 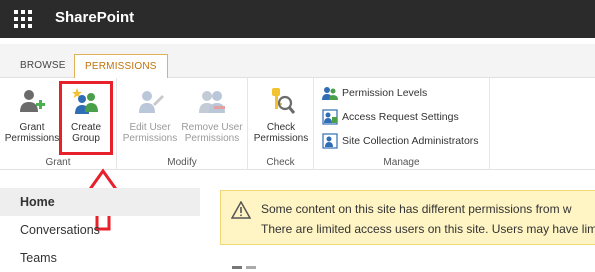 I want to click on tab-browse: BROWSE, so click(x=43, y=66).